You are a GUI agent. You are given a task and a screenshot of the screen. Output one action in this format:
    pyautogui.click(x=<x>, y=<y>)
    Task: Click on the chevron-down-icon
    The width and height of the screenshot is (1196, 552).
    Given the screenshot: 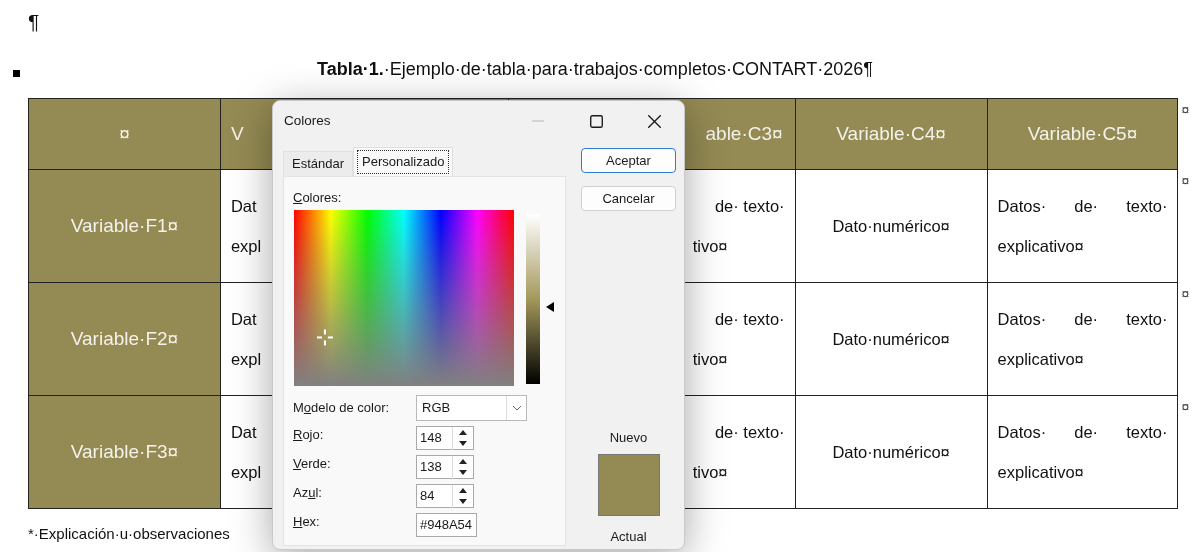 What is the action you would take?
    pyautogui.click(x=516, y=408)
    